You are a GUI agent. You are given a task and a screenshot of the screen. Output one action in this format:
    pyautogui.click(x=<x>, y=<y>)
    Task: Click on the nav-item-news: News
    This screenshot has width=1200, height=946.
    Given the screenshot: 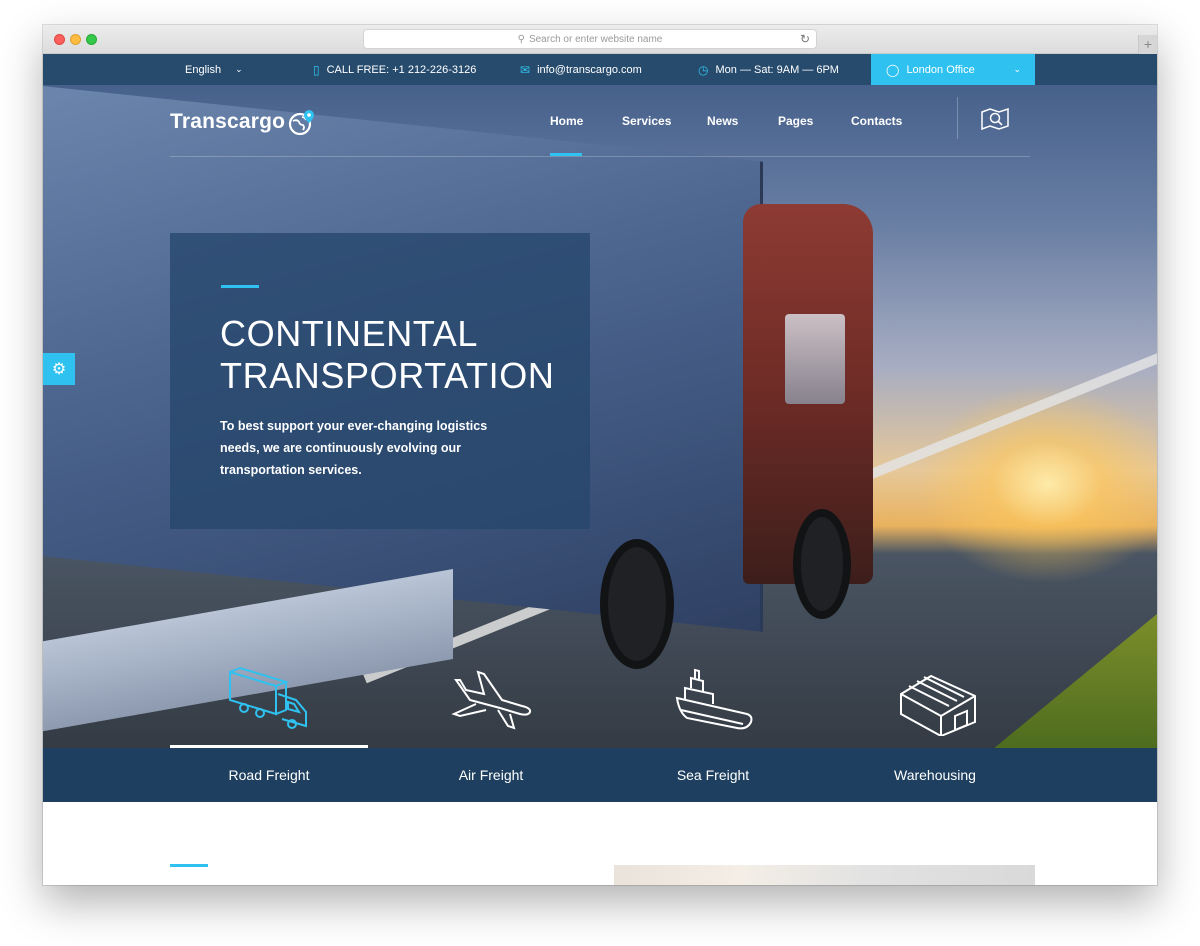 What is the action you would take?
    pyautogui.click(x=722, y=121)
    